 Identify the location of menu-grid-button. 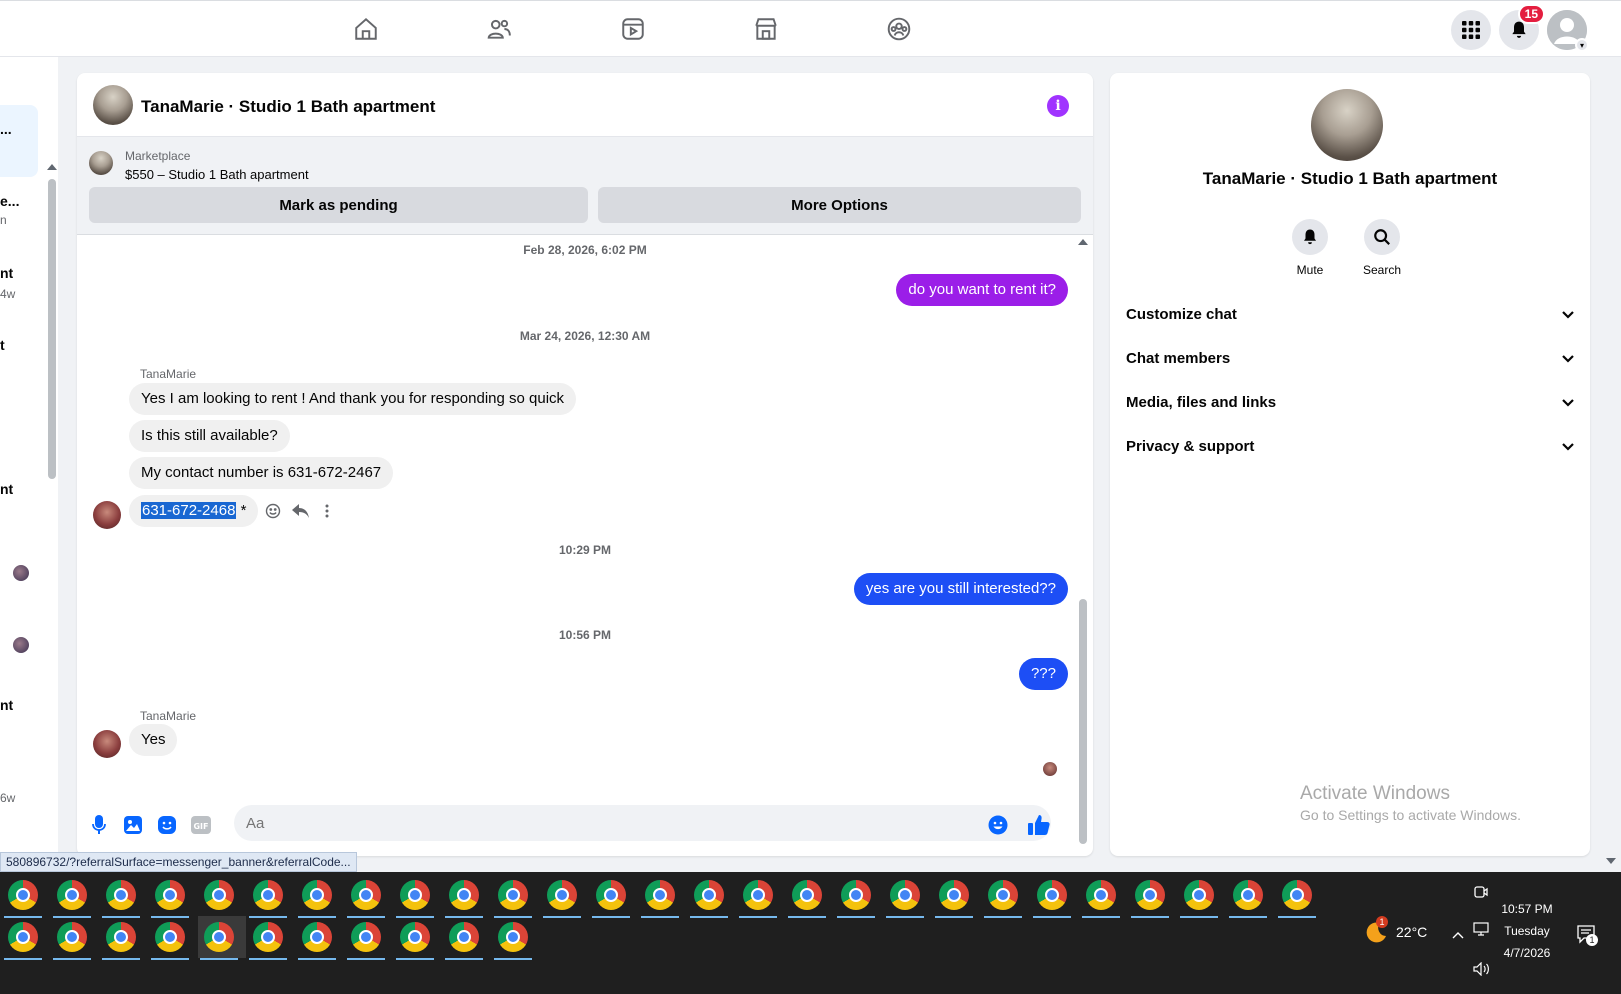
(1471, 30).